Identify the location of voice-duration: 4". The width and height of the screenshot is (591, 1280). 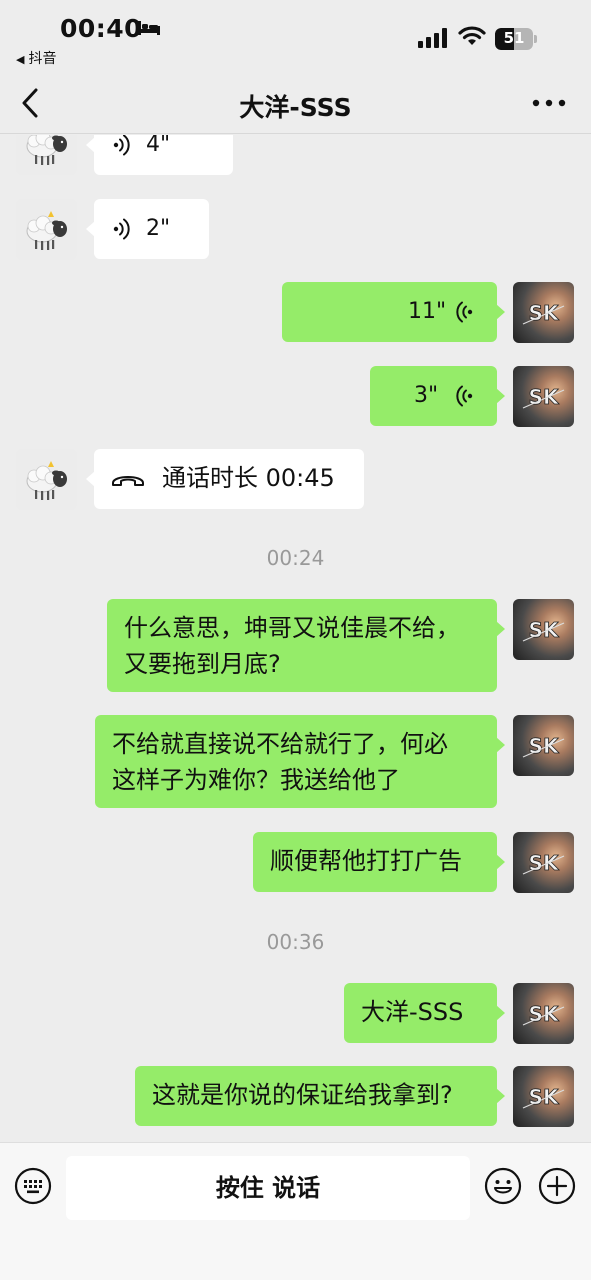
(158, 146).